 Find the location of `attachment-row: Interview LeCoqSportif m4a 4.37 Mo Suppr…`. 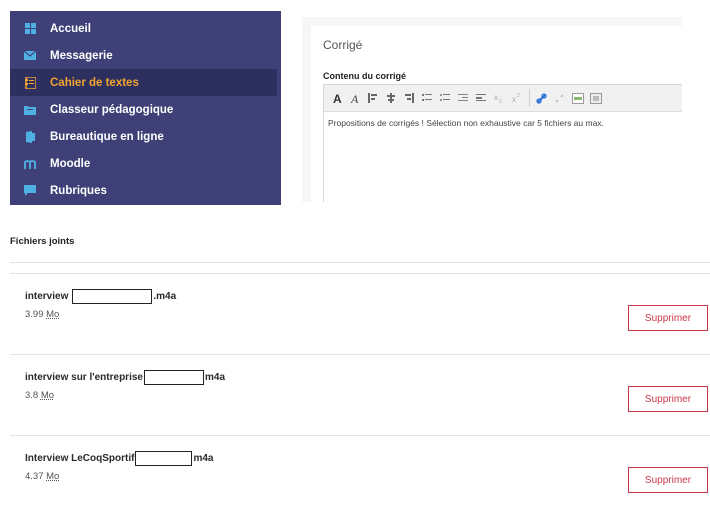

attachment-row: Interview LeCoqSportif m4a 4.37 Mo Suppr… is located at coordinates (360, 473).